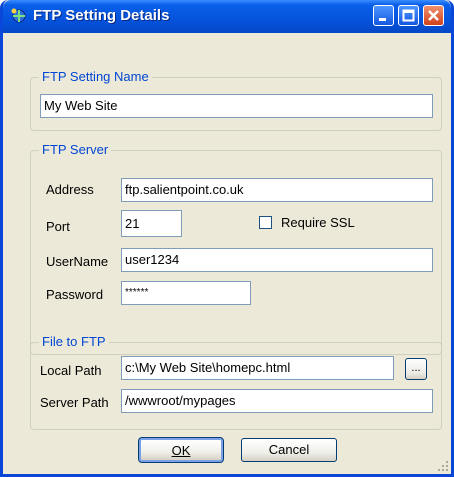 This screenshot has height=477, width=454. What do you see at coordinates (58, 226) in the screenshot?
I see `port-label: Port` at bounding box center [58, 226].